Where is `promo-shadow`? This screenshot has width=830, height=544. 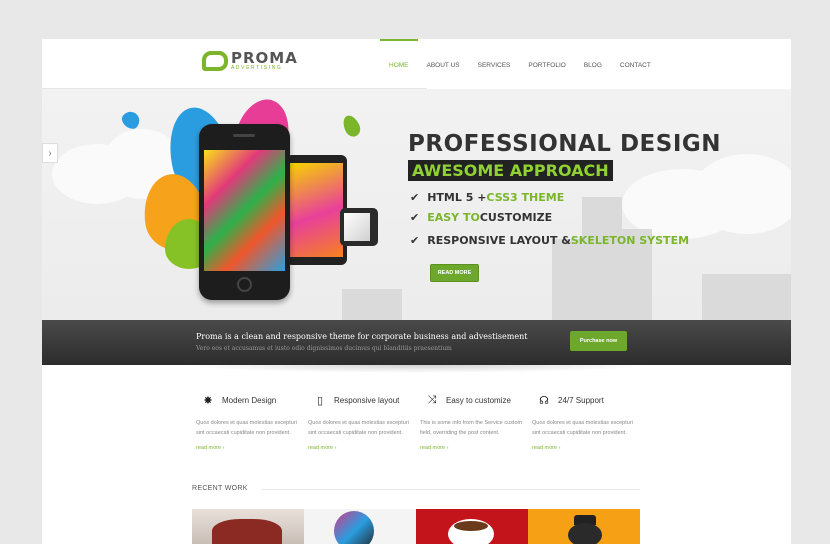 promo-shadow is located at coordinates (417, 369).